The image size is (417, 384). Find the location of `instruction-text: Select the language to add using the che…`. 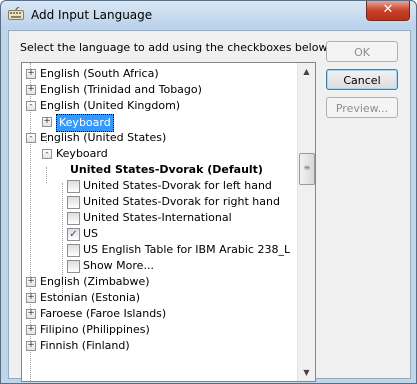

instruction-text: Select the language to add using the che… is located at coordinates (175, 47).